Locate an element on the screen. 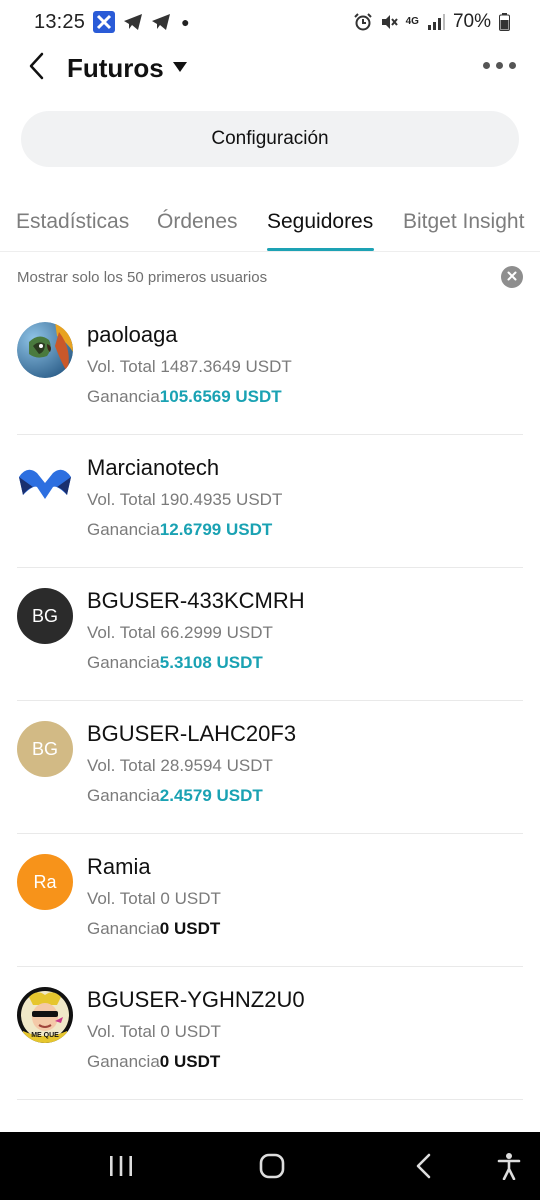  back-button is located at coordinates (36, 68).